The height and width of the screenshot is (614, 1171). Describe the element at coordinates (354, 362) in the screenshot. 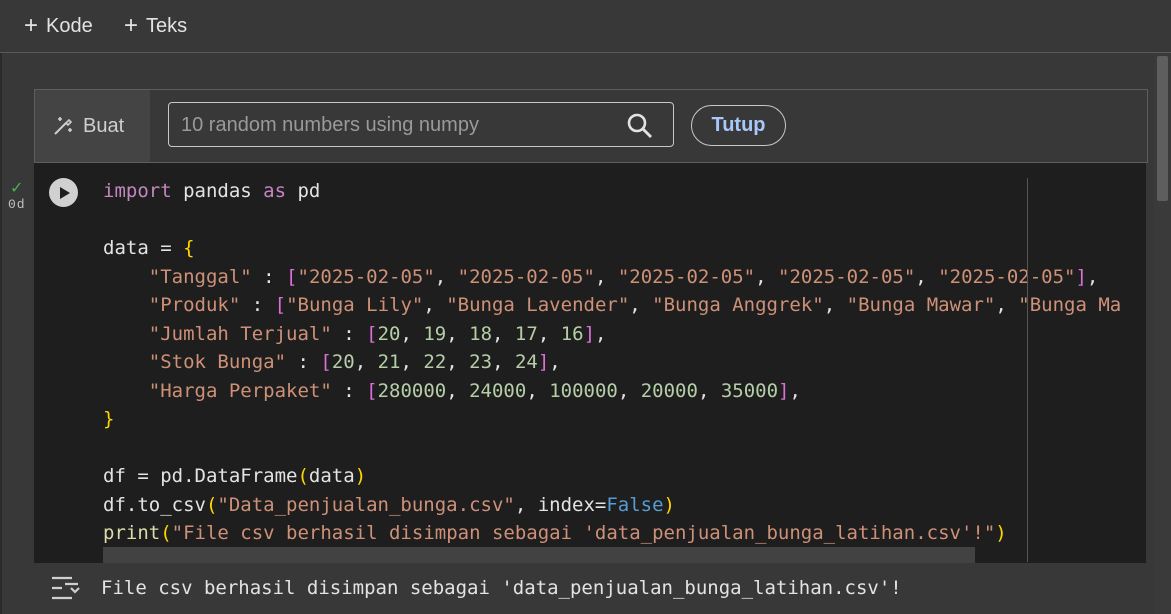

I see `code-line: "Stok Bunga" : [20, 21, 22, 23, 24],` at that location.